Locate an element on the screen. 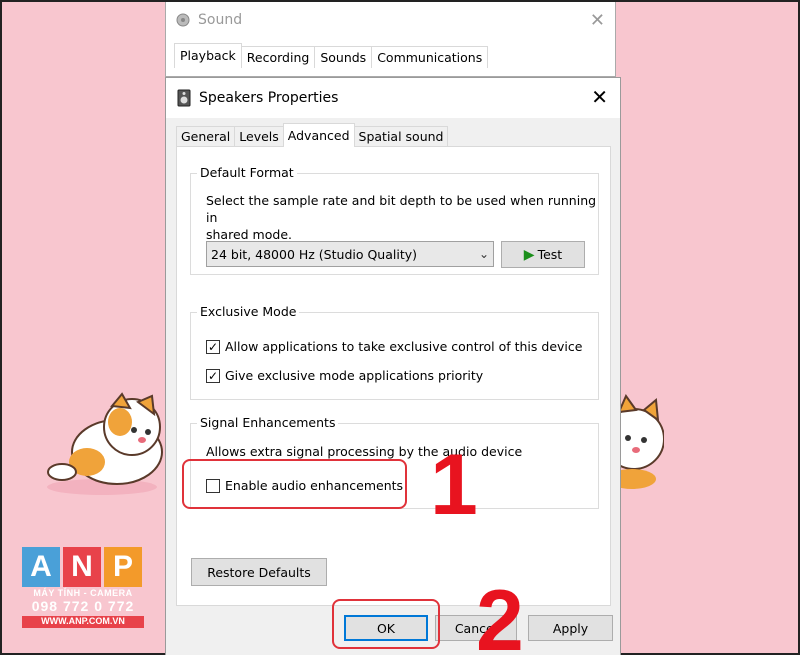  step2-highlight-box is located at coordinates (386, 624).